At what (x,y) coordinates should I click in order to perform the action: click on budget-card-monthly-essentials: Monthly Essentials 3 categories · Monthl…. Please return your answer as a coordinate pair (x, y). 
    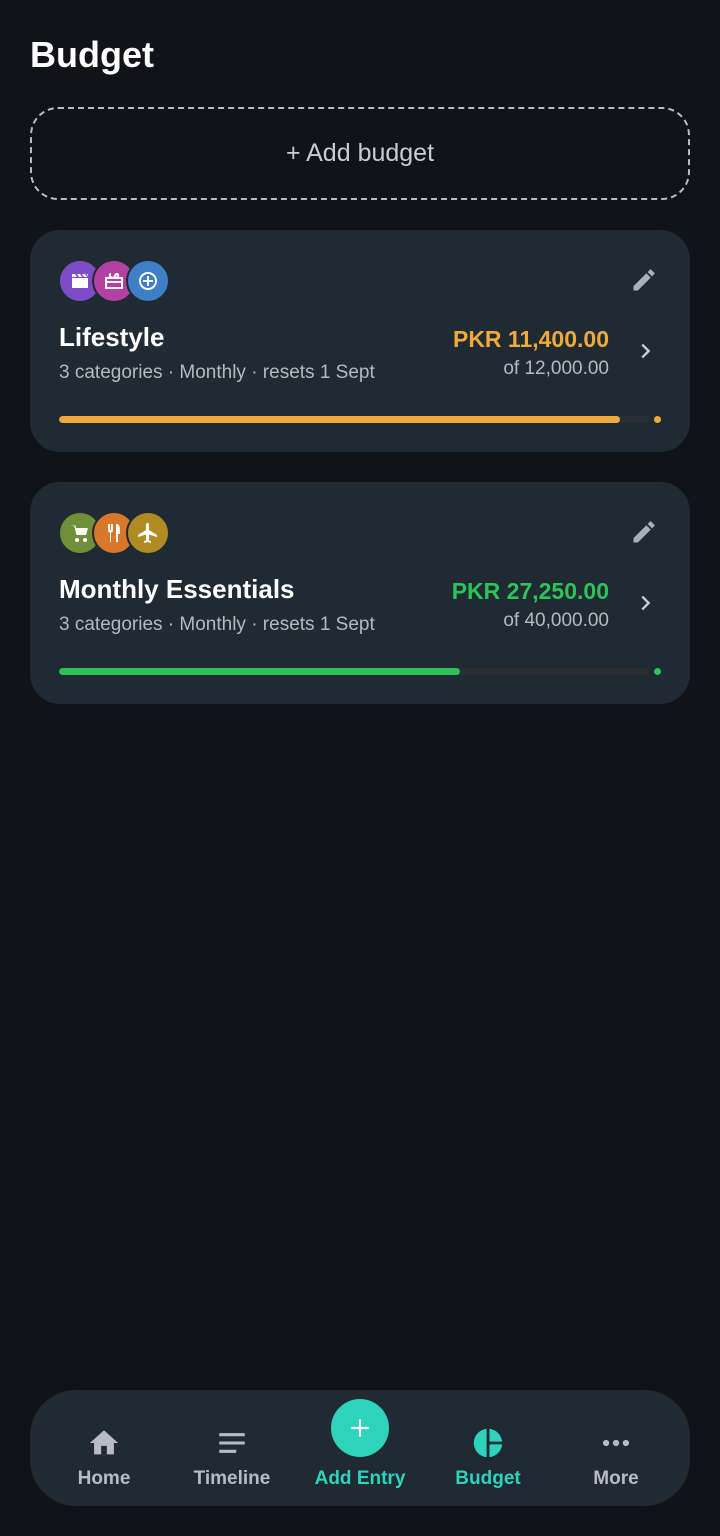
    Looking at the image, I should click on (360, 593).